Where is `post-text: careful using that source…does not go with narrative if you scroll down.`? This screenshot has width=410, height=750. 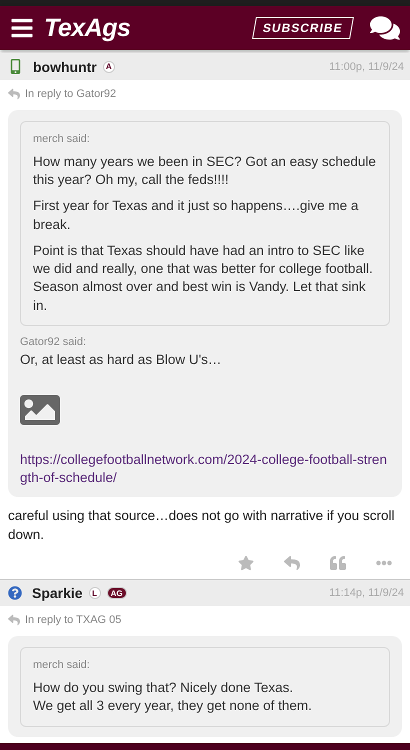
post-text: careful using that source…does not go with narrative if you scroll down. is located at coordinates (202, 525).